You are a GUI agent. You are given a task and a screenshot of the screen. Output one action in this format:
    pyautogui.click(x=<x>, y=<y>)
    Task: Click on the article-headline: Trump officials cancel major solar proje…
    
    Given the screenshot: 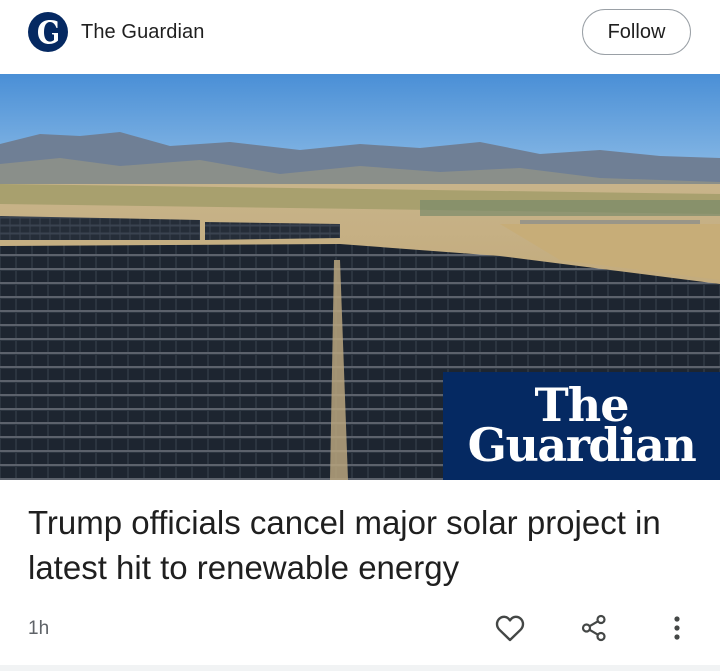 What is the action you would take?
    pyautogui.click(x=363, y=545)
    